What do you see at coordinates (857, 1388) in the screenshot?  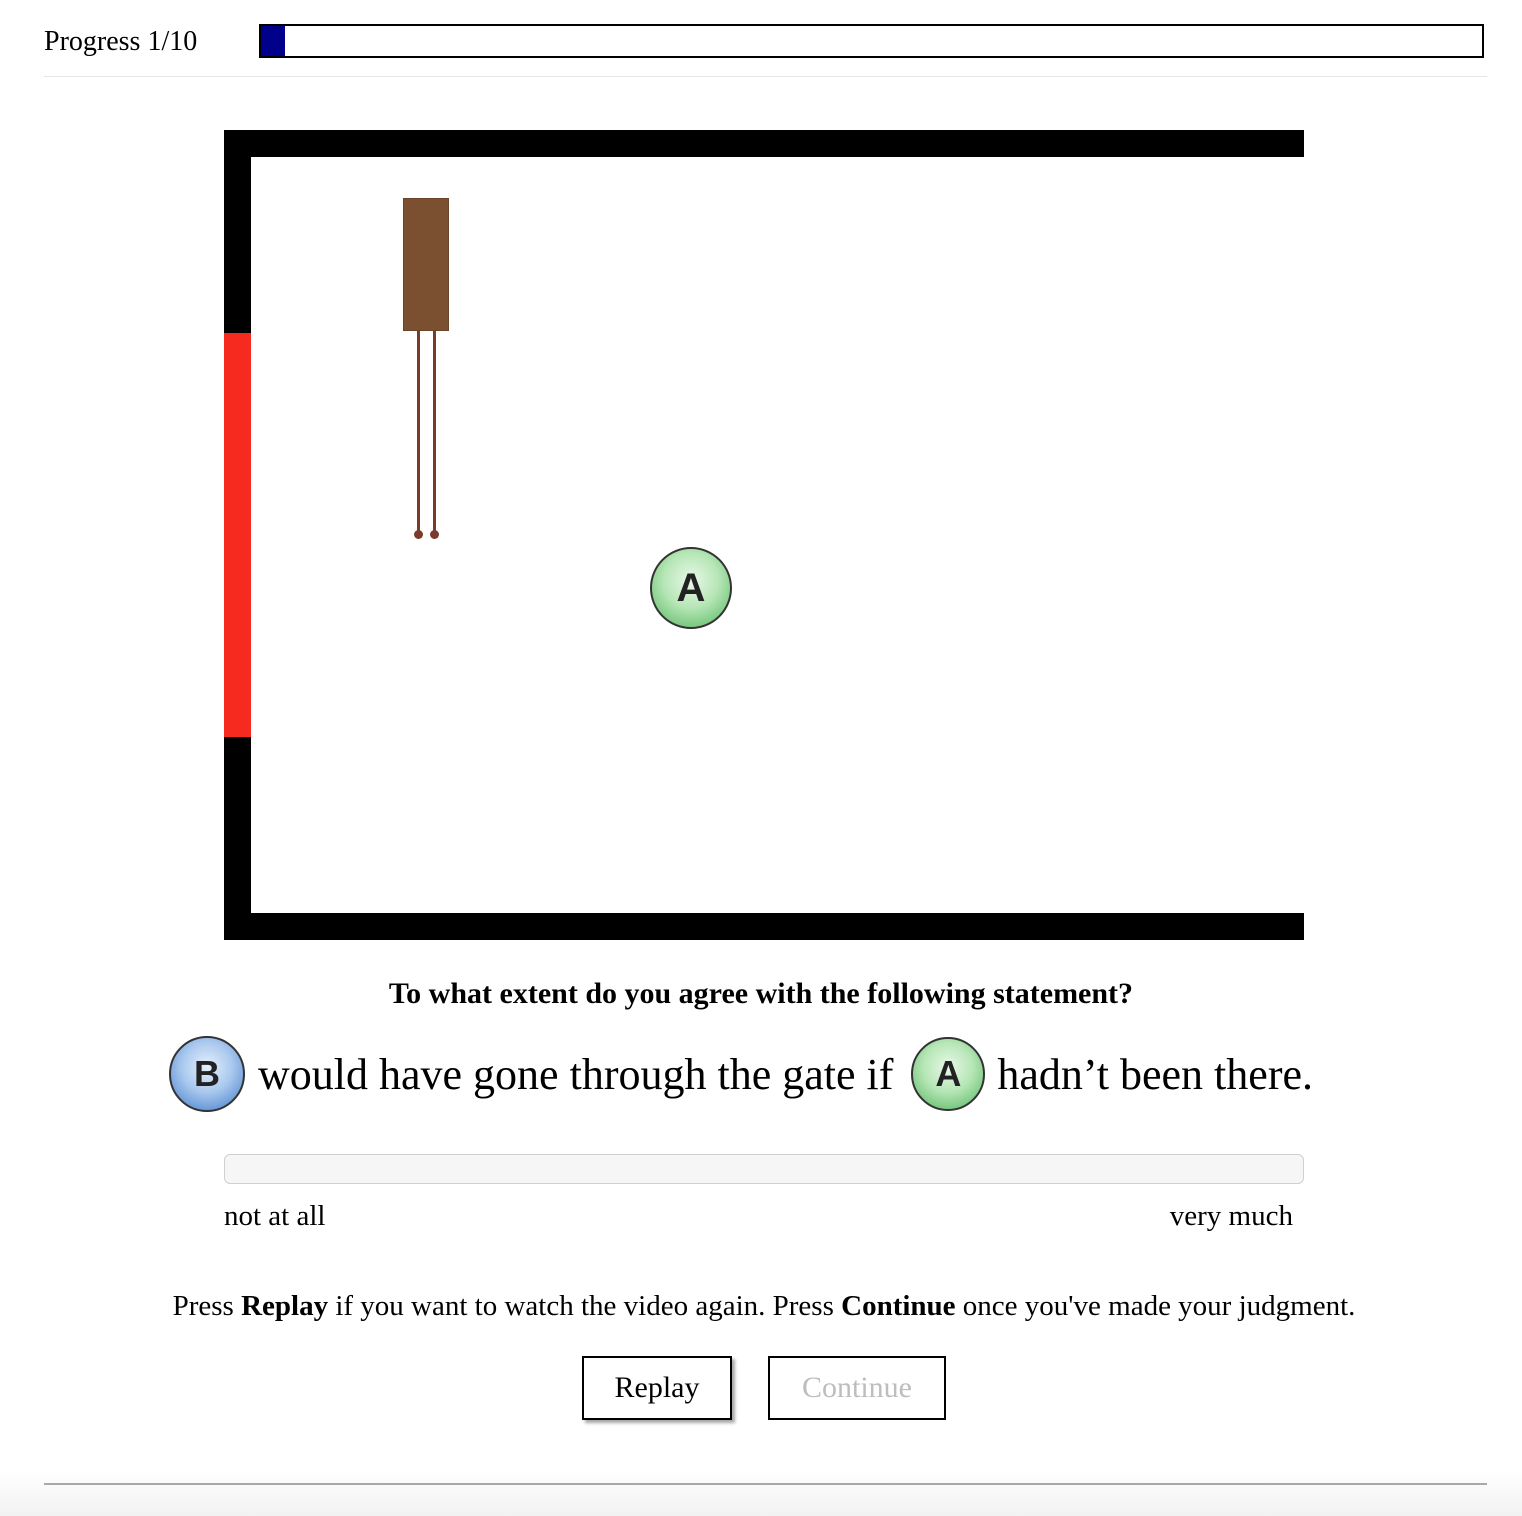 I see `continue-button: Continue` at bounding box center [857, 1388].